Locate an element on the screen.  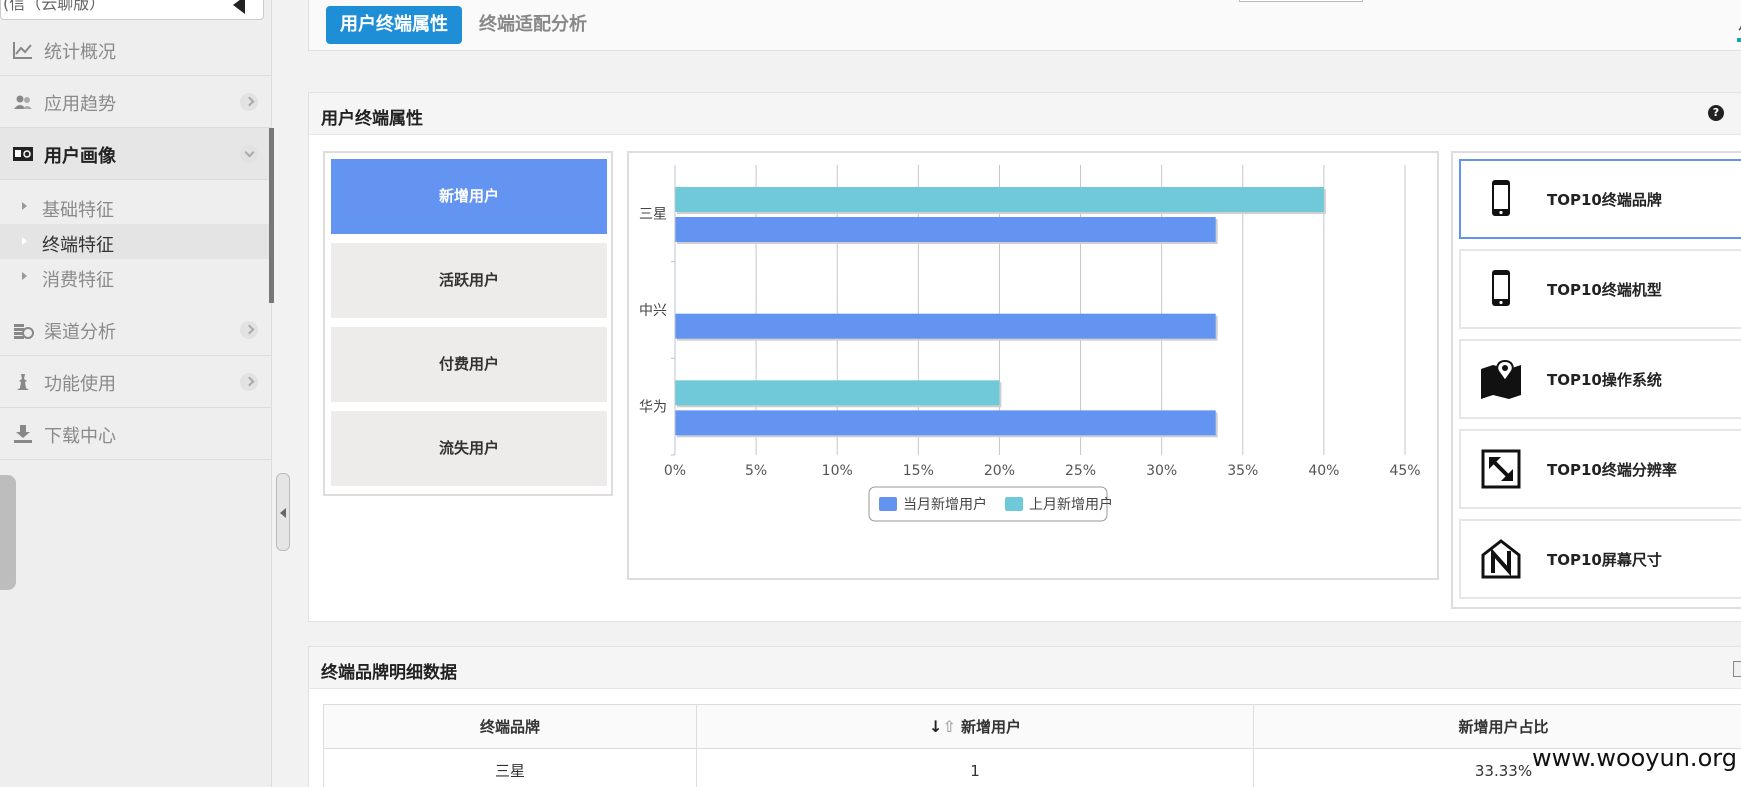
panel-header: 终端品牌明细数据 is located at coordinates (1025, 668).